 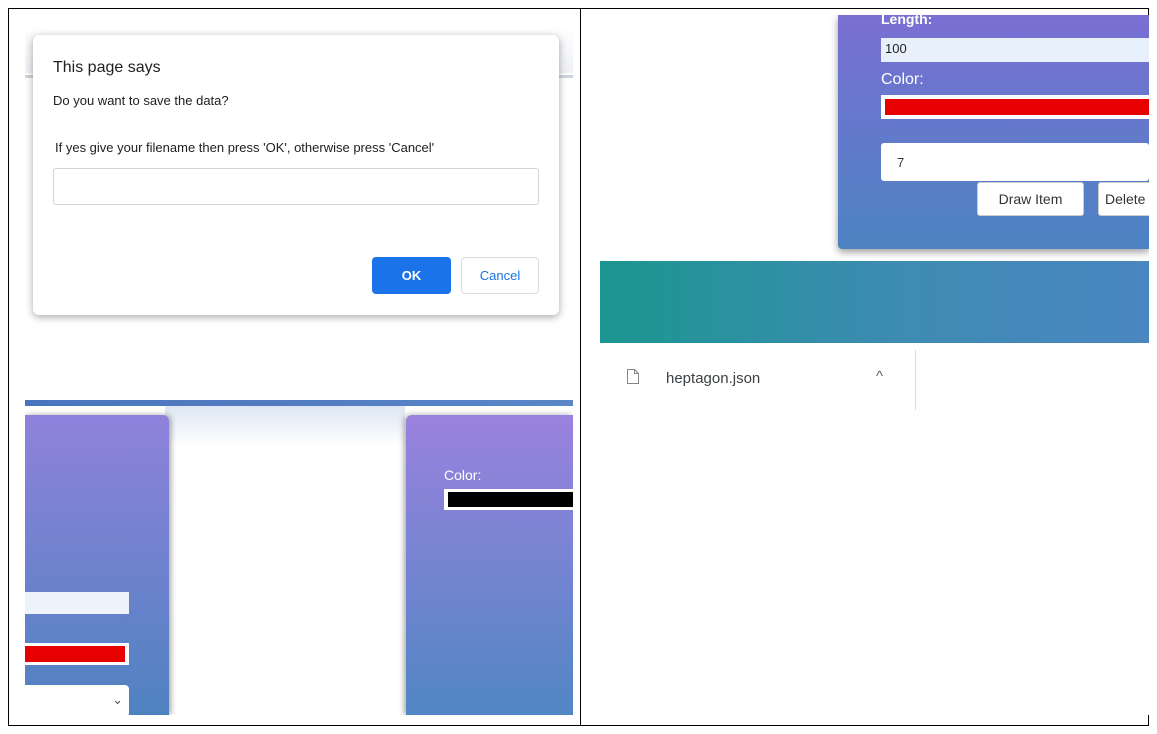 What do you see at coordinates (411, 275) in the screenshot?
I see `ok-button: OK` at bounding box center [411, 275].